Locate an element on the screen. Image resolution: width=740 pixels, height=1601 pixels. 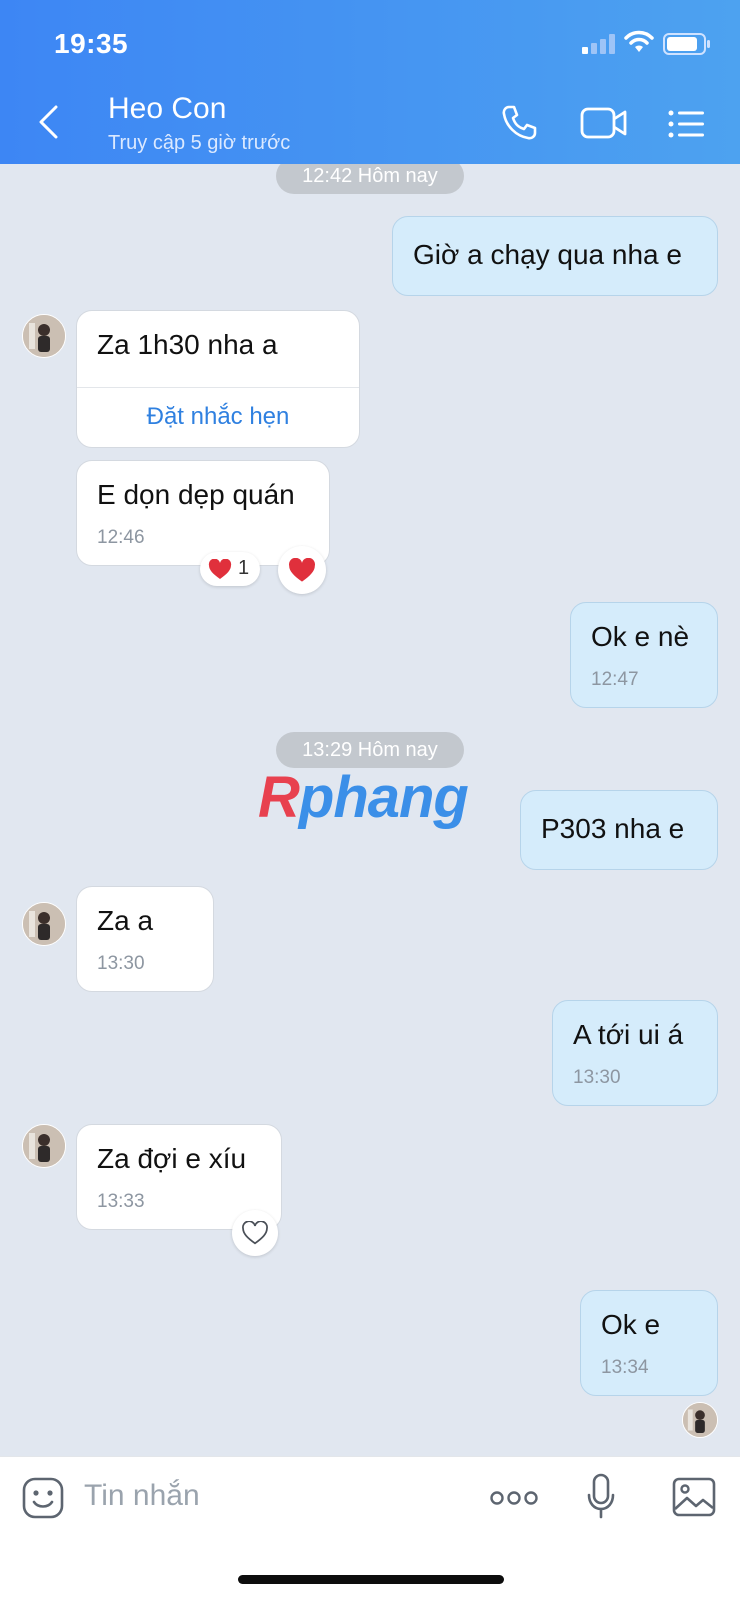
more-options-icon is located at coordinates (514, 1498).